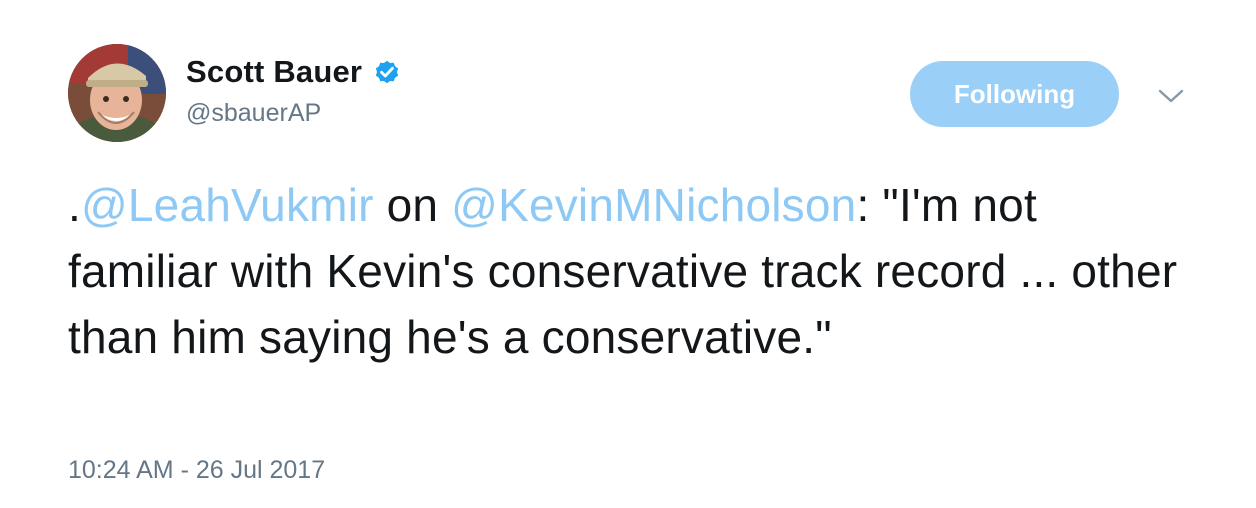 The height and width of the screenshot is (508, 1256). I want to click on avatar-image, so click(117, 93).